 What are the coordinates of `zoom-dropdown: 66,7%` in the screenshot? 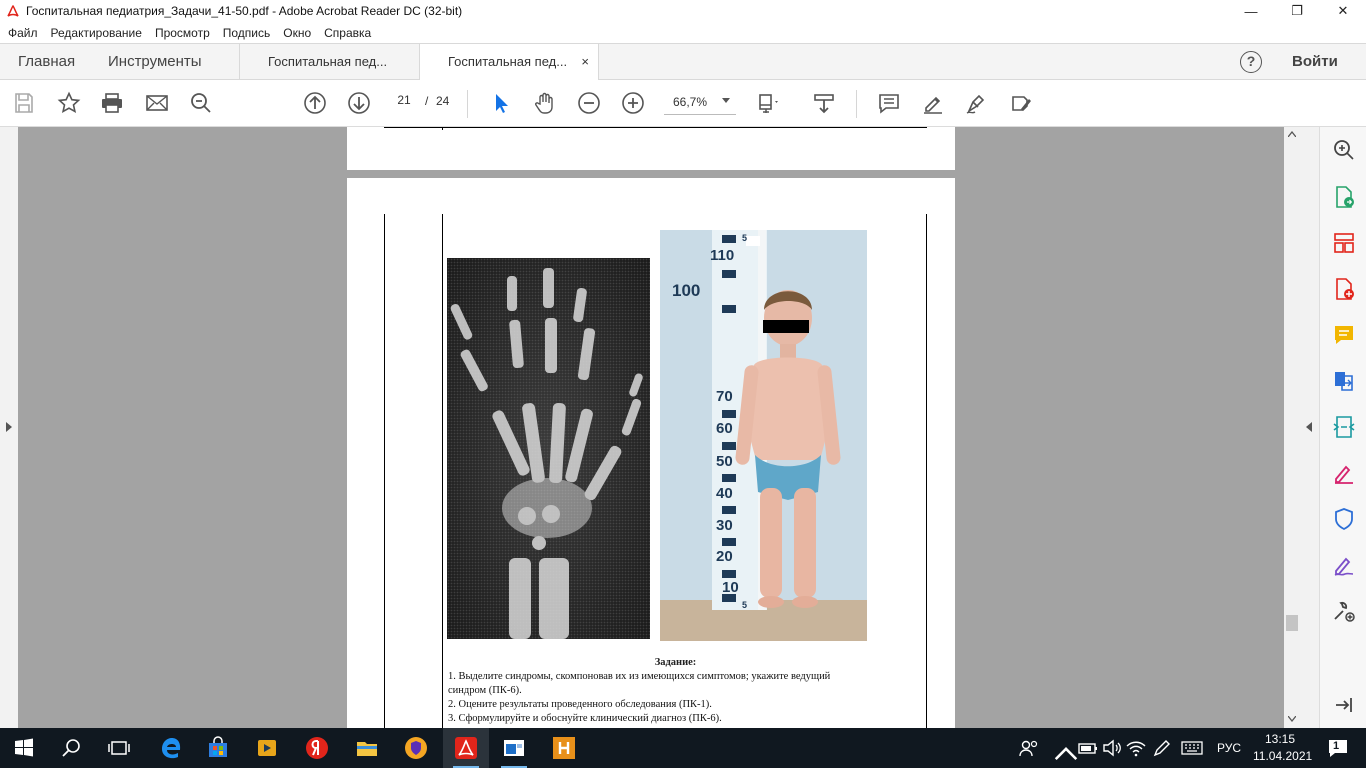 It's located at (700, 103).